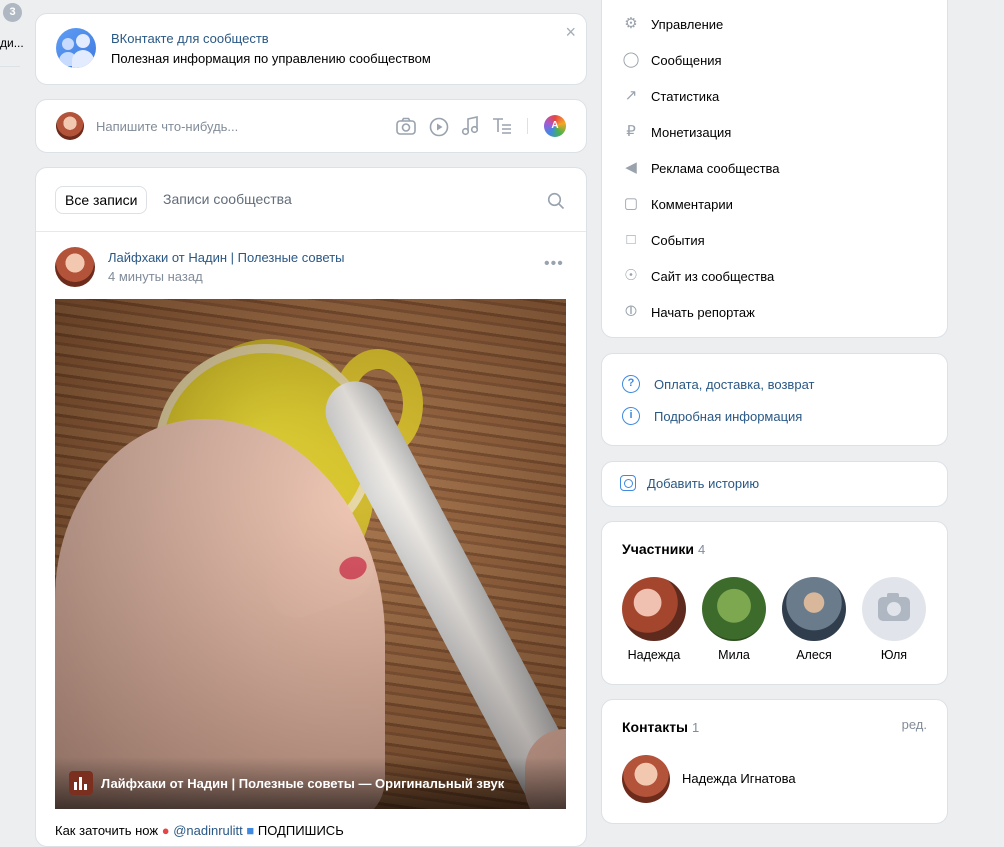 The image size is (1004, 847). I want to click on member-name: Алеся, so click(814, 655).